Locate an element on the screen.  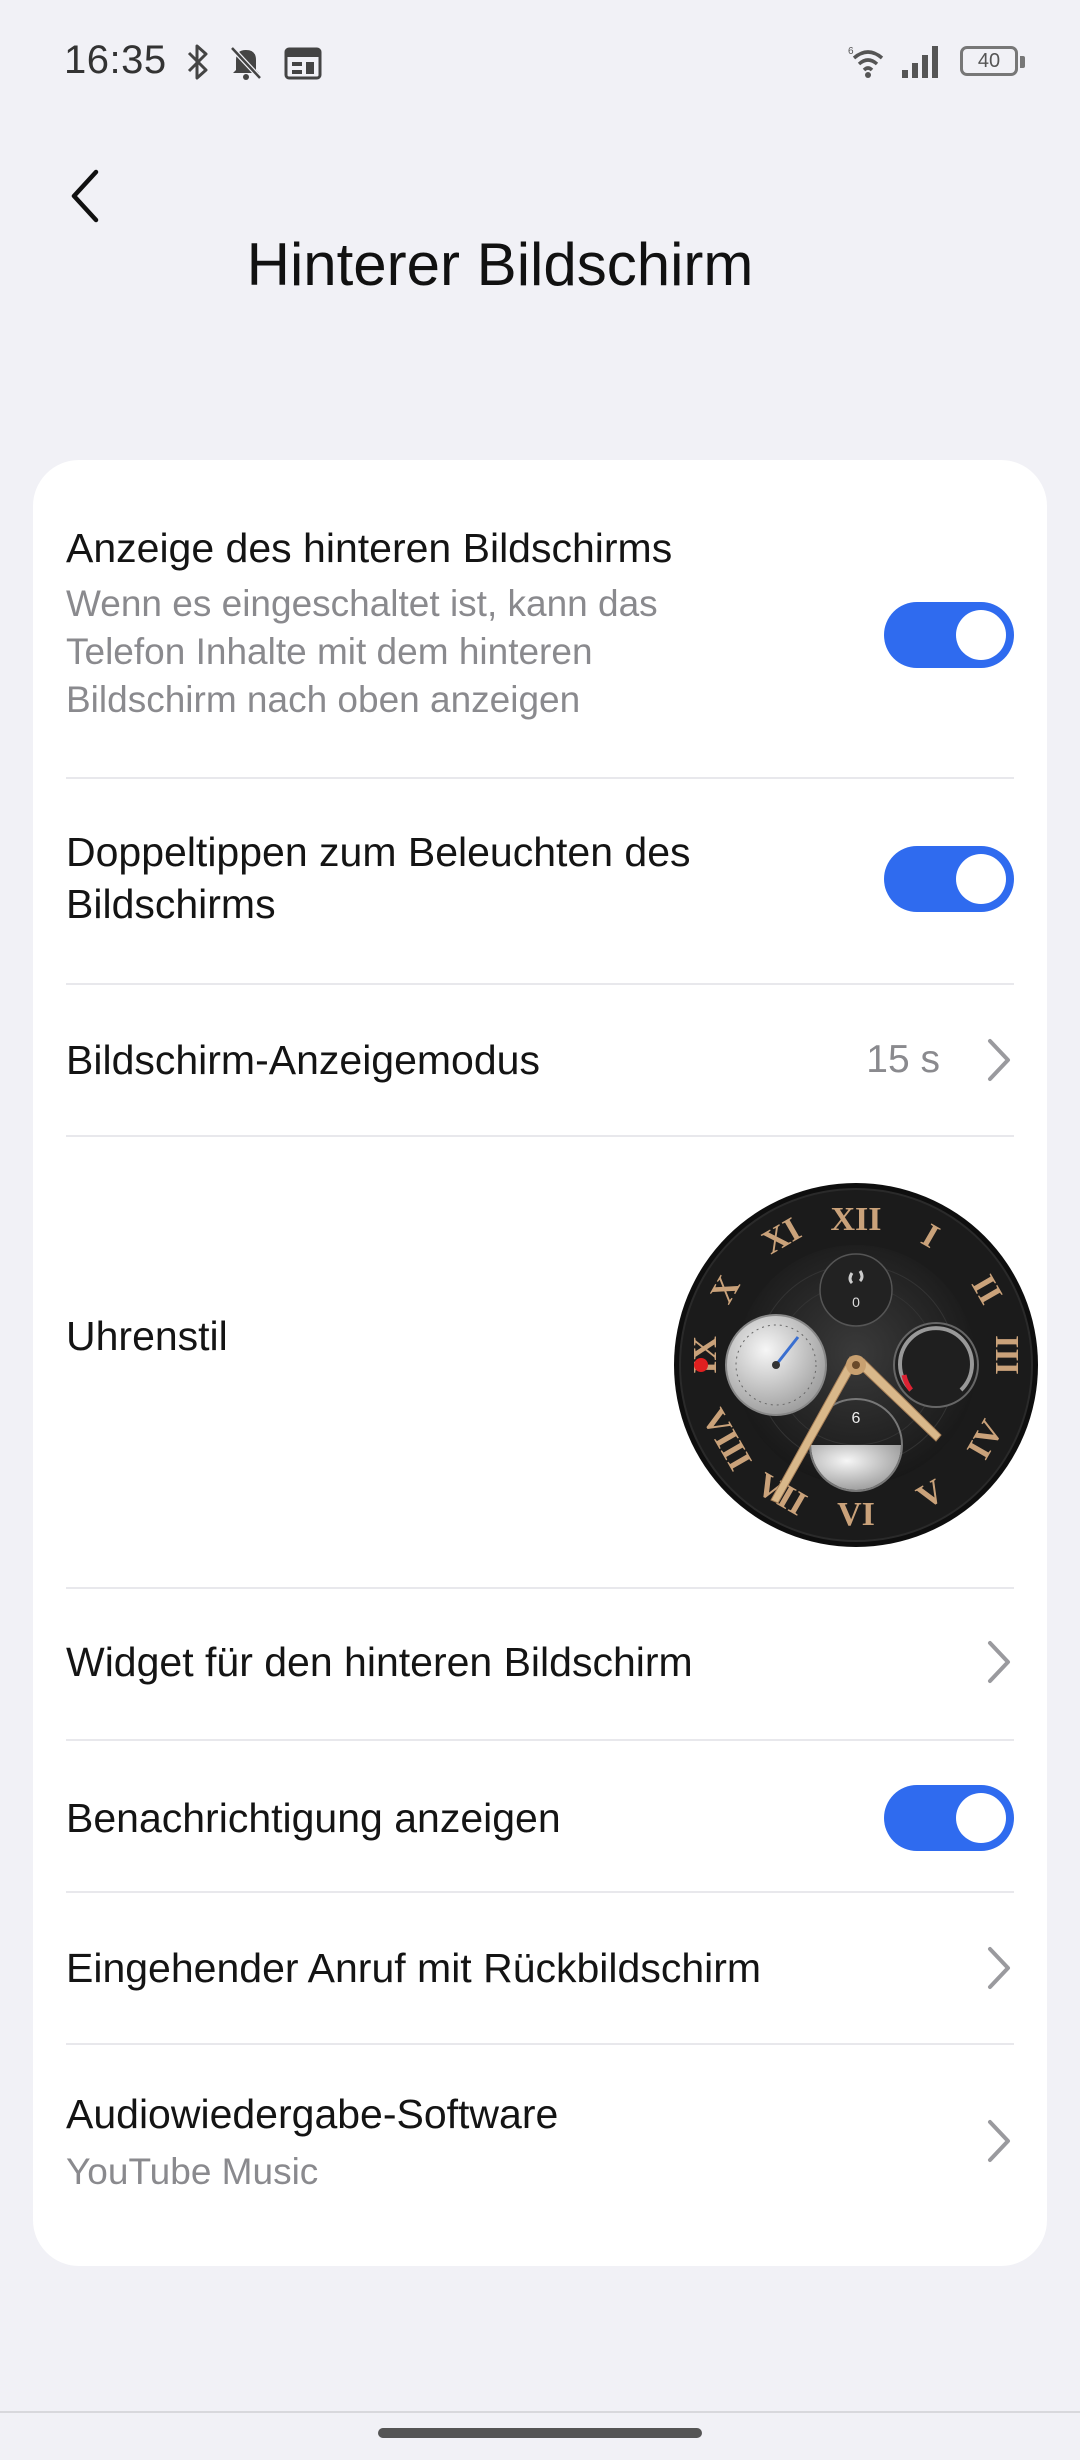
back-button is located at coordinates (85, 196).